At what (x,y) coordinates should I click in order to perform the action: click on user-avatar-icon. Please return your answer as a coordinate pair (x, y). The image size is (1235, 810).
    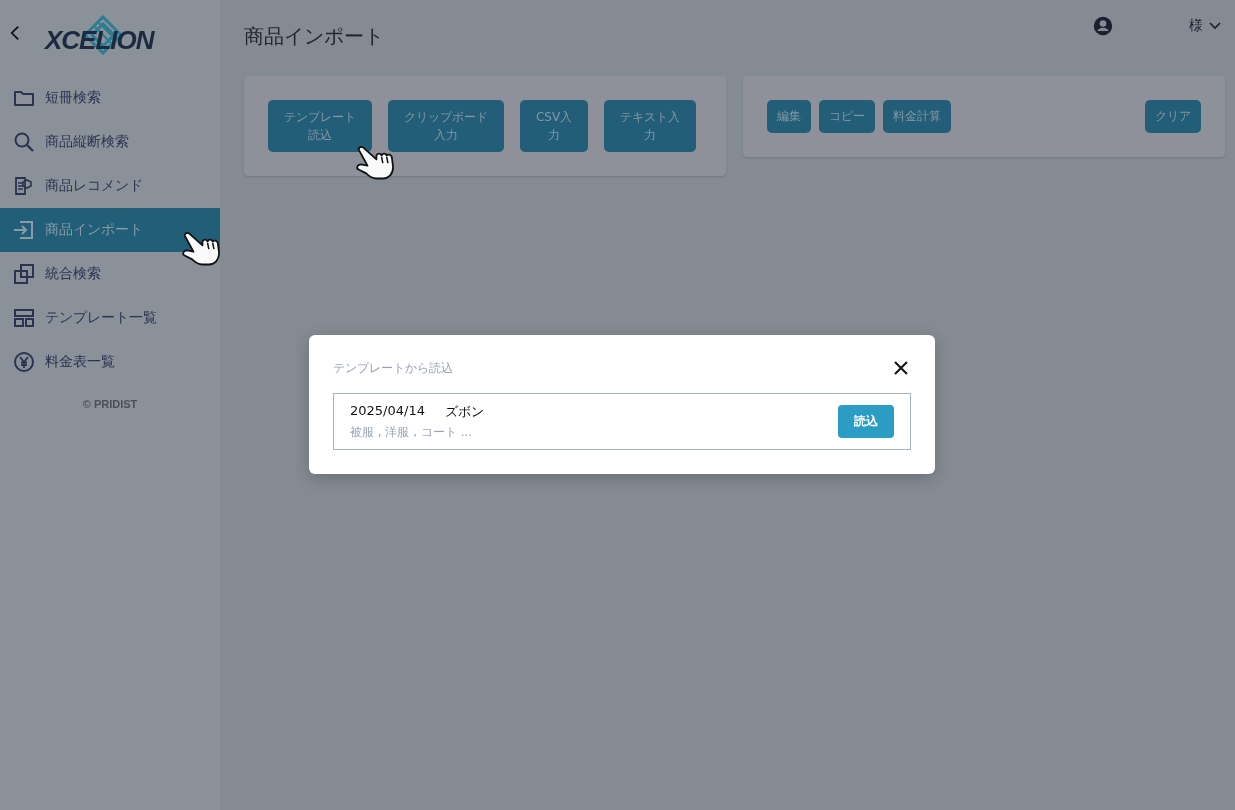
    Looking at the image, I should click on (1103, 26).